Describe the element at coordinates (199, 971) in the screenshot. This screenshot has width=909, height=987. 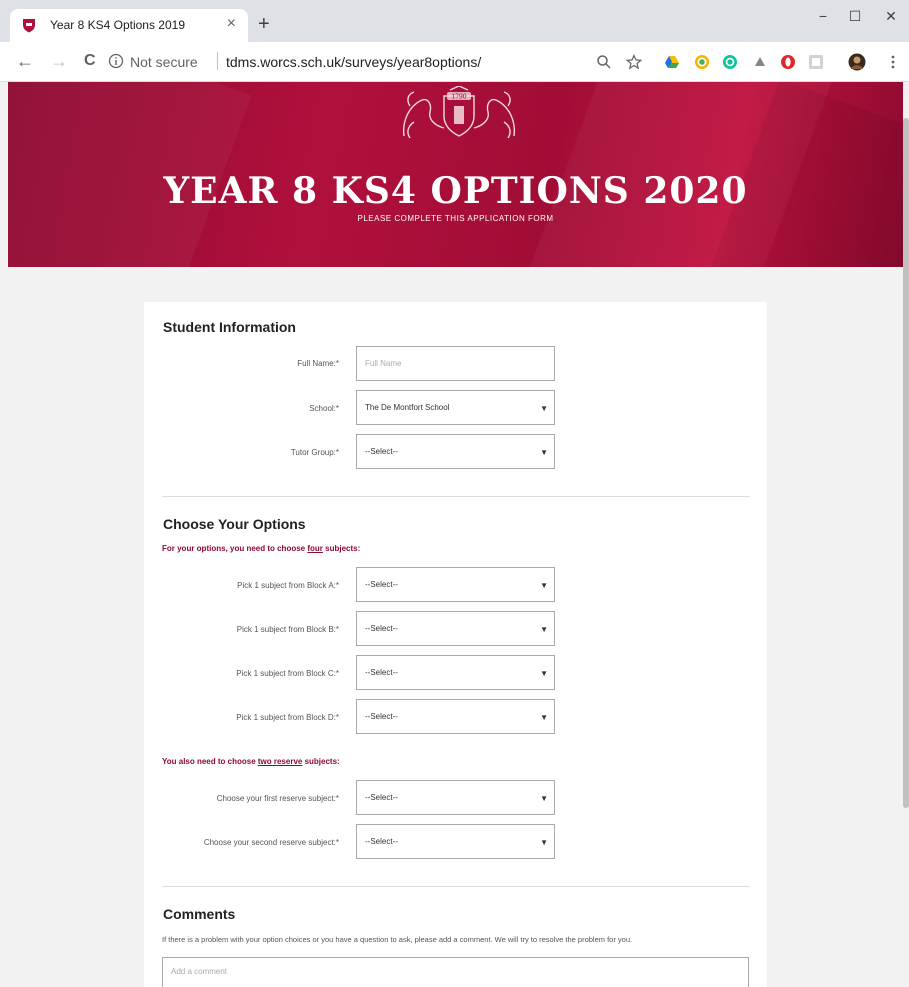
I see `comment-placeholder: Add a comment` at that location.